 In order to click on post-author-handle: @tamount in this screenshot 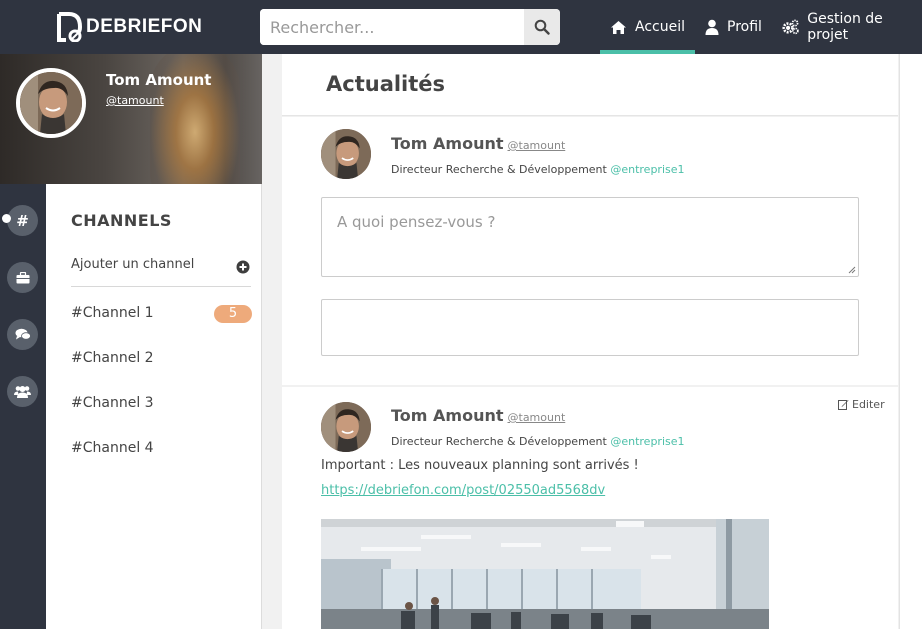, I will do `click(537, 417)`.